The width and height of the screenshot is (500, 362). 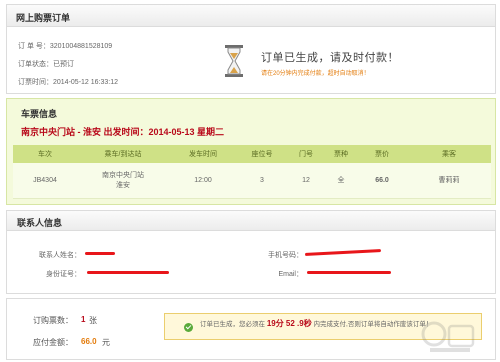 What do you see at coordinates (123, 186) in the screenshot?
I see `to-station: 淮安` at bounding box center [123, 186].